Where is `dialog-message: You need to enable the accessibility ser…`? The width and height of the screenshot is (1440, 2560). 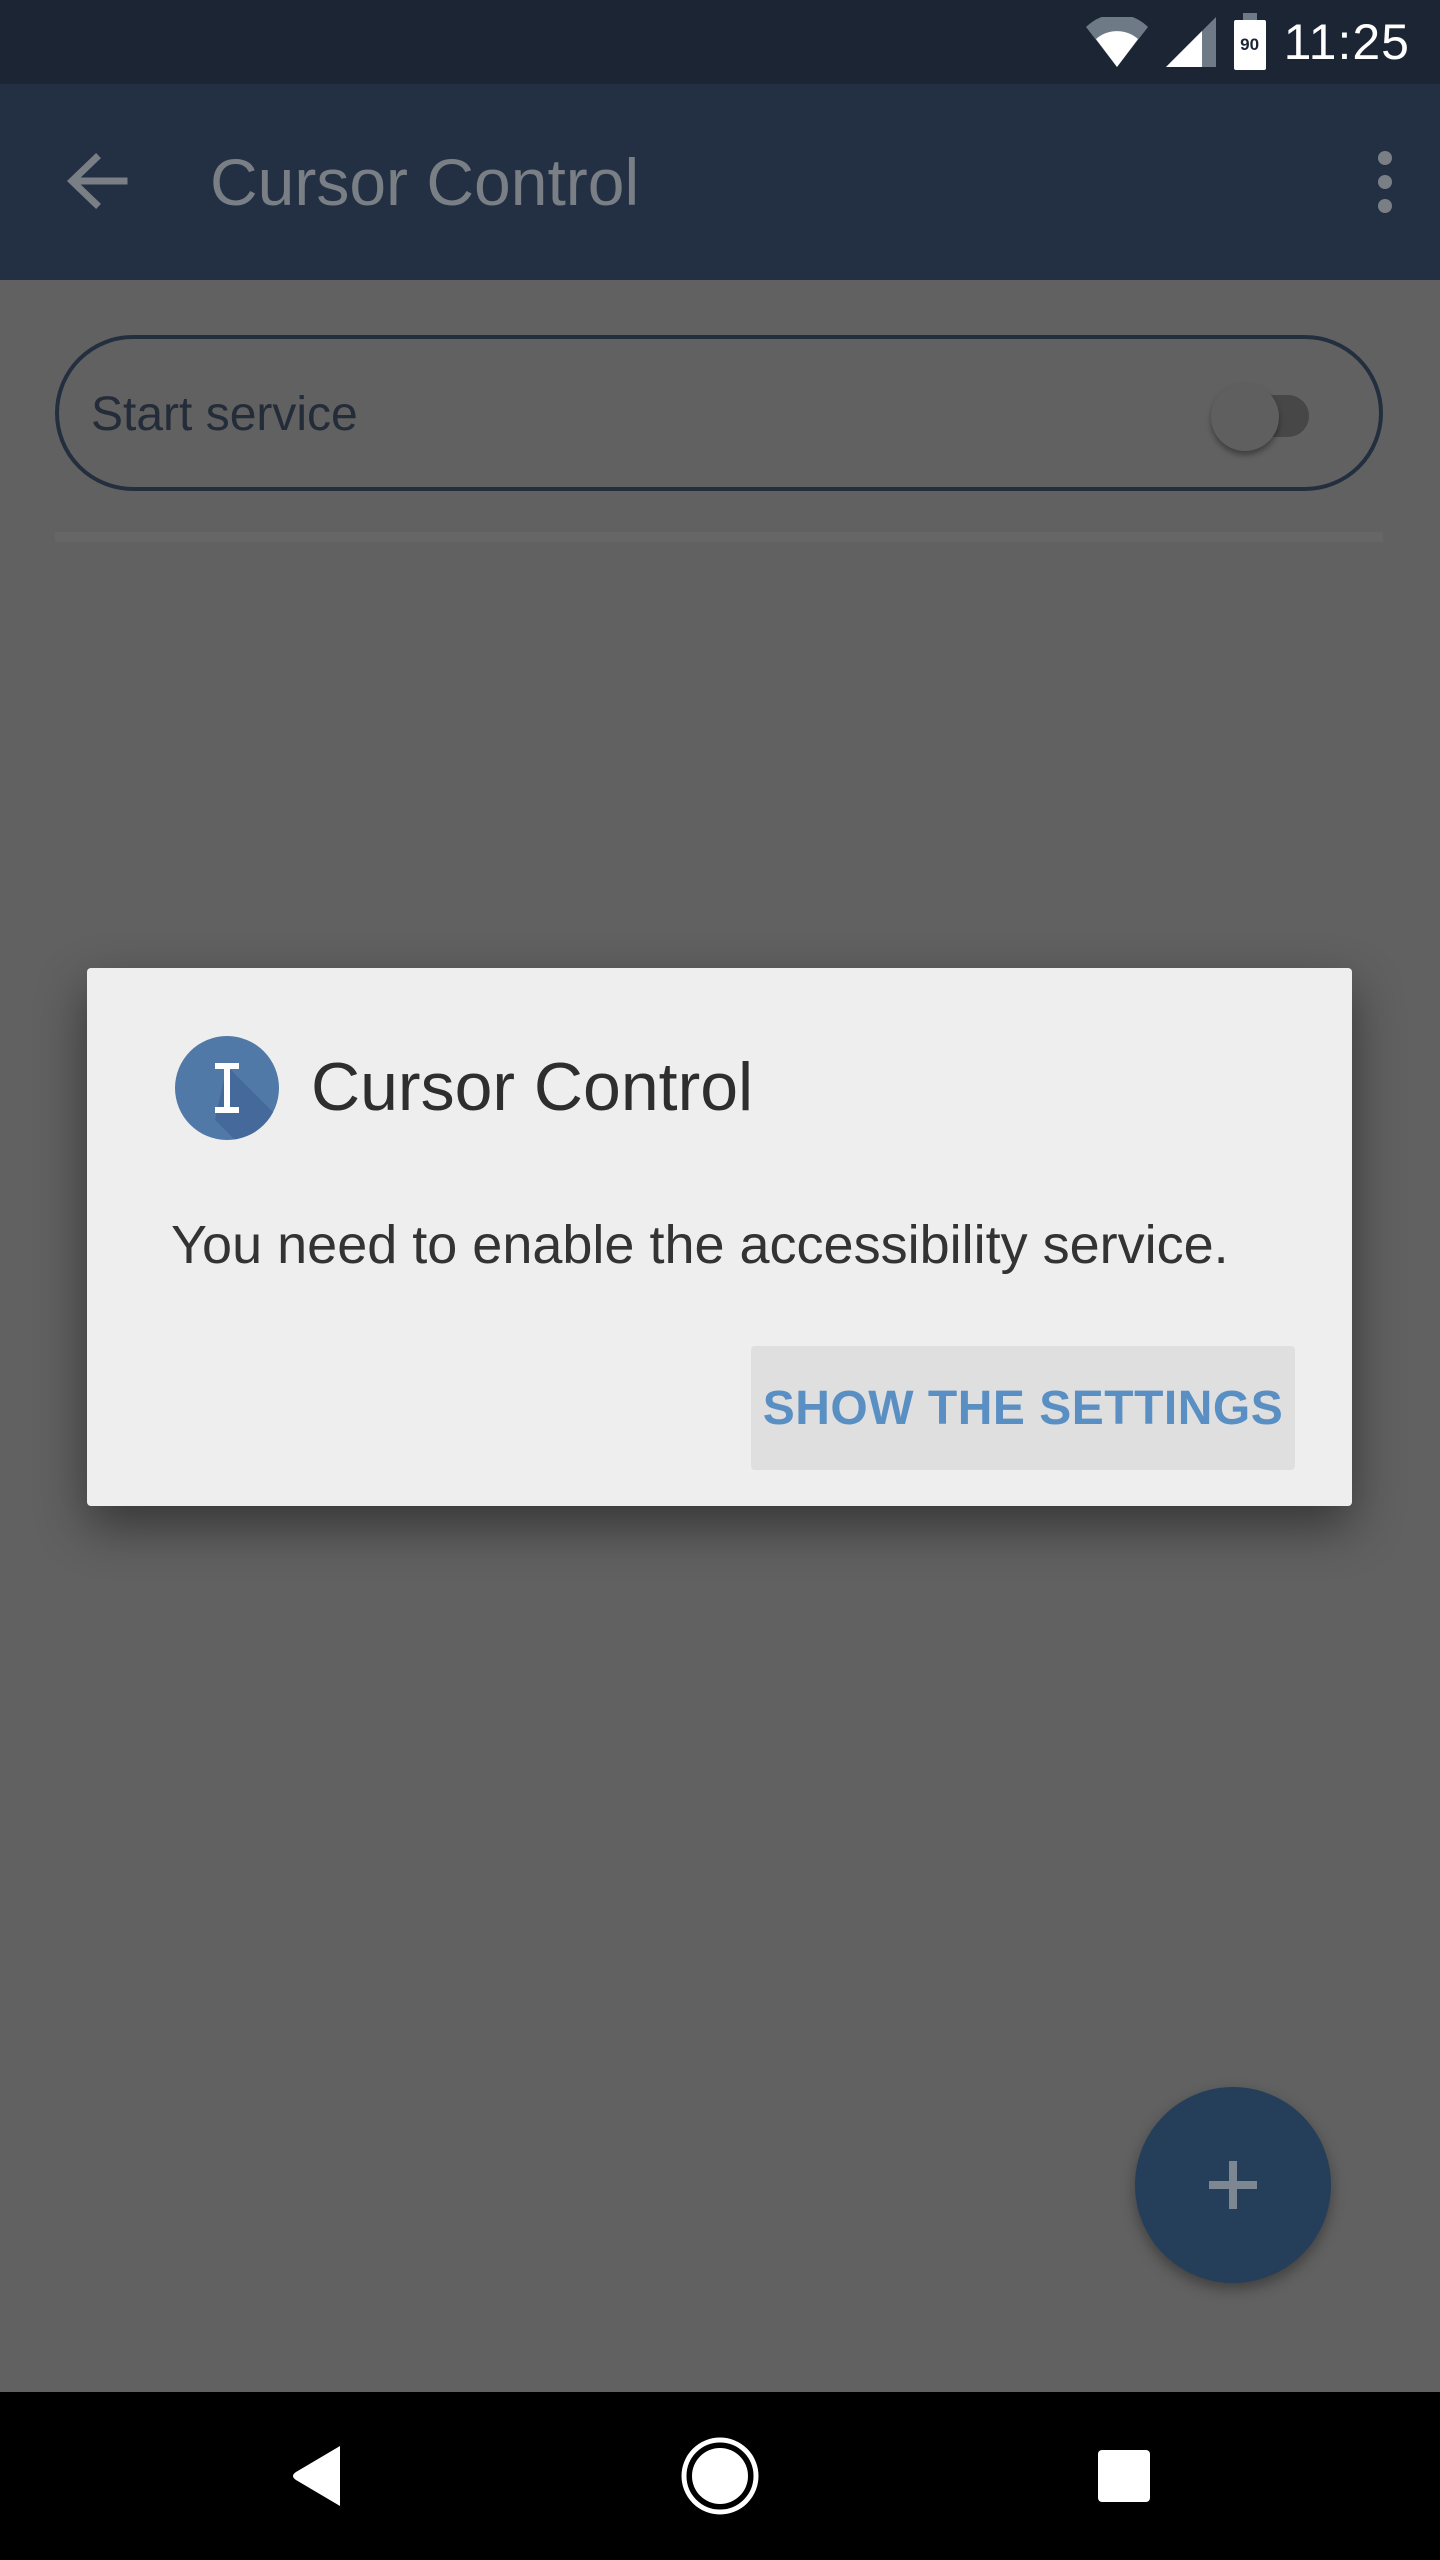 dialog-message: You need to enable the accessibility ser… is located at coordinates (700, 1245).